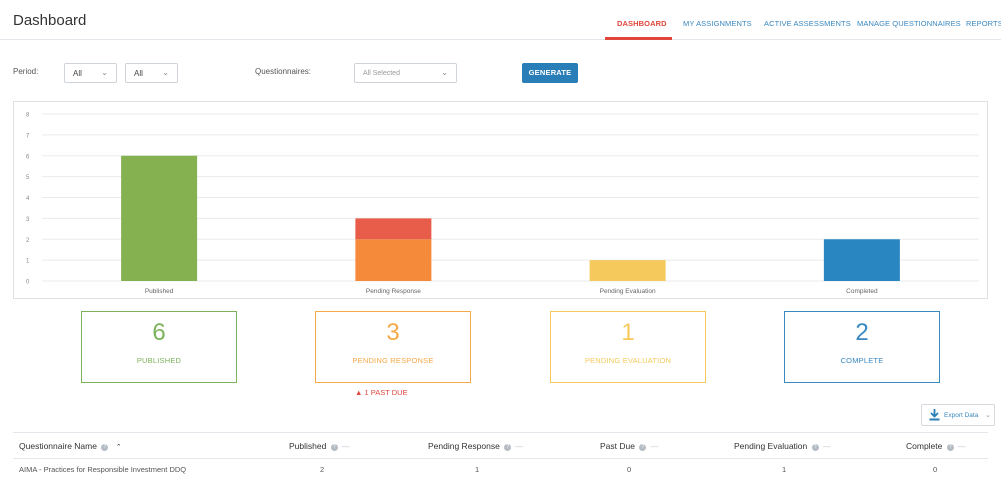 The height and width of the screenshot is (479, 1001). Describe the element at coordinates (909, 23) in the screenshot. I see `nav-manage-questionnaires: MANAGE QUESTIONNAIRES` at that location.